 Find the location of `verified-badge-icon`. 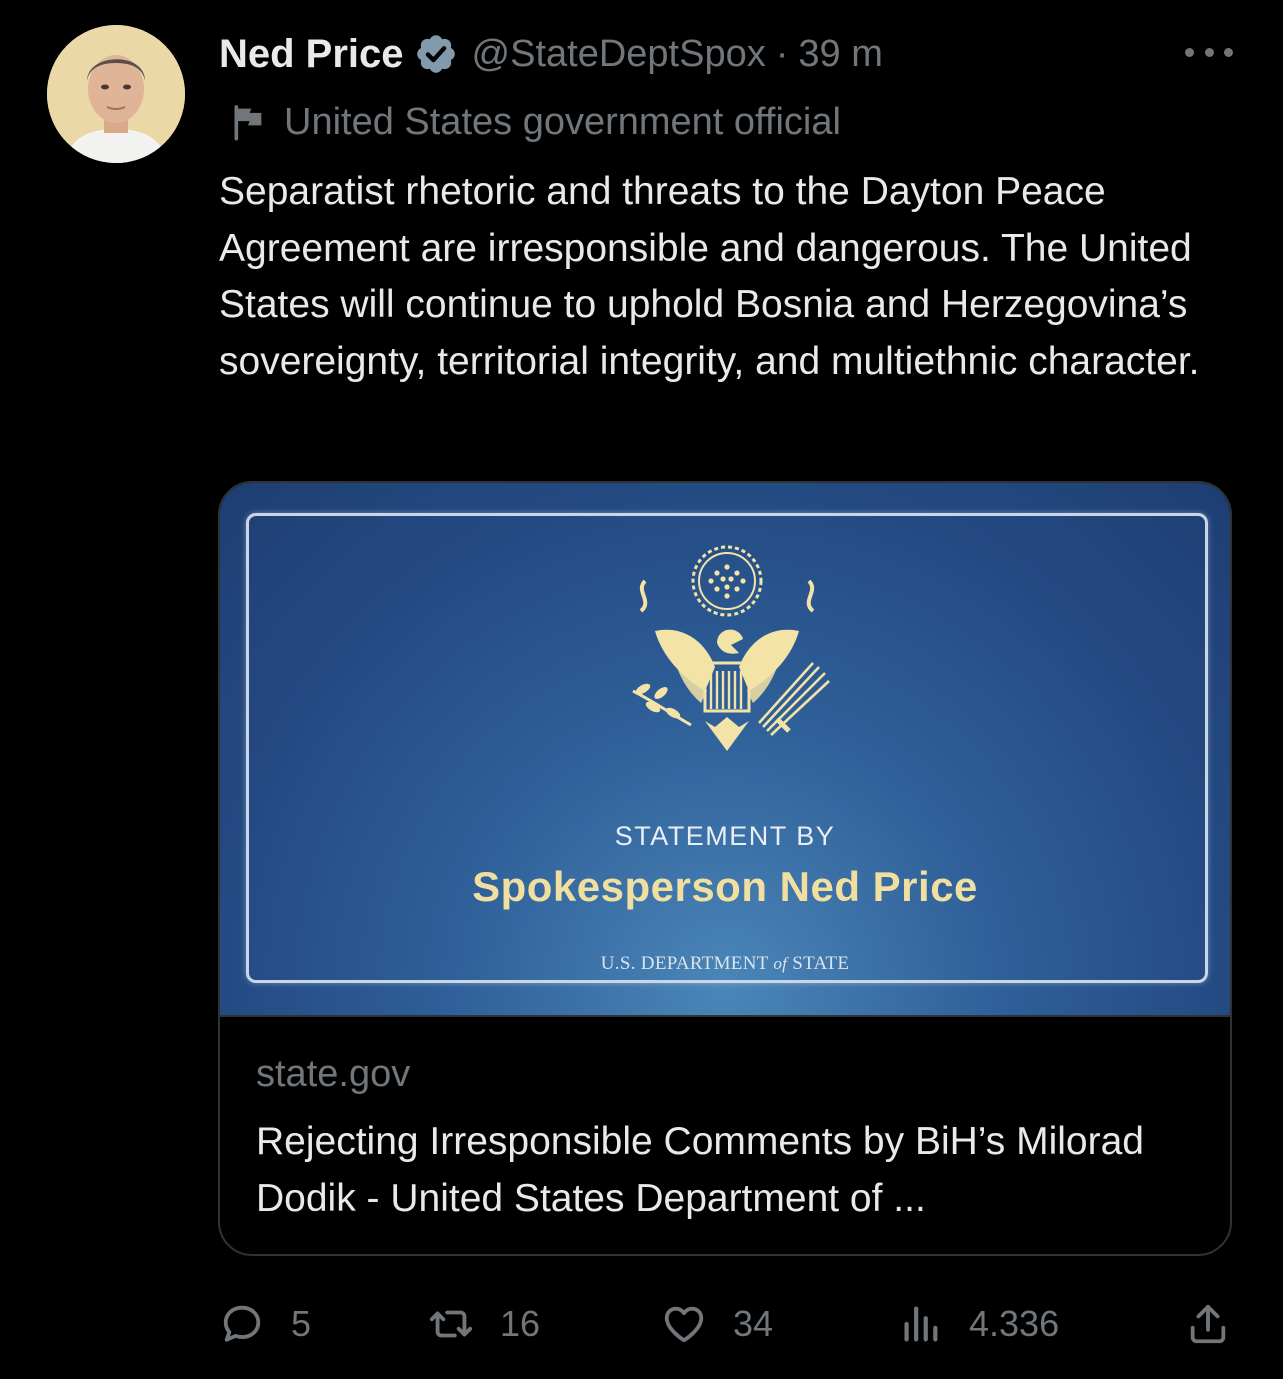

verified-badge-icon is located at coordinates (435, 54).